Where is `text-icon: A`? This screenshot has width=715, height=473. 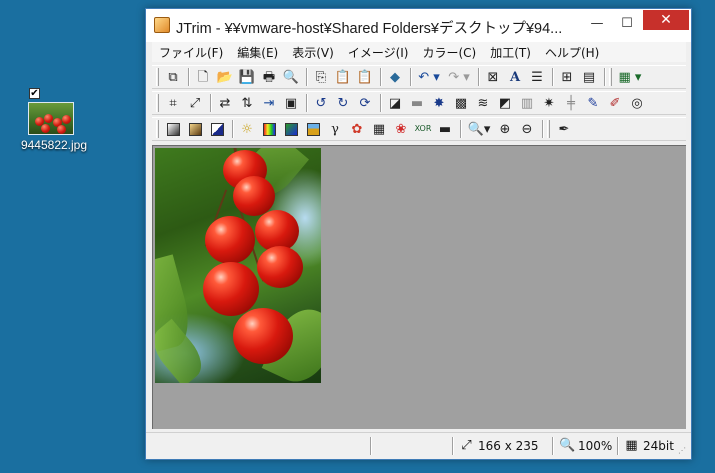 text-icon: A is located at coordinates (515, 77).